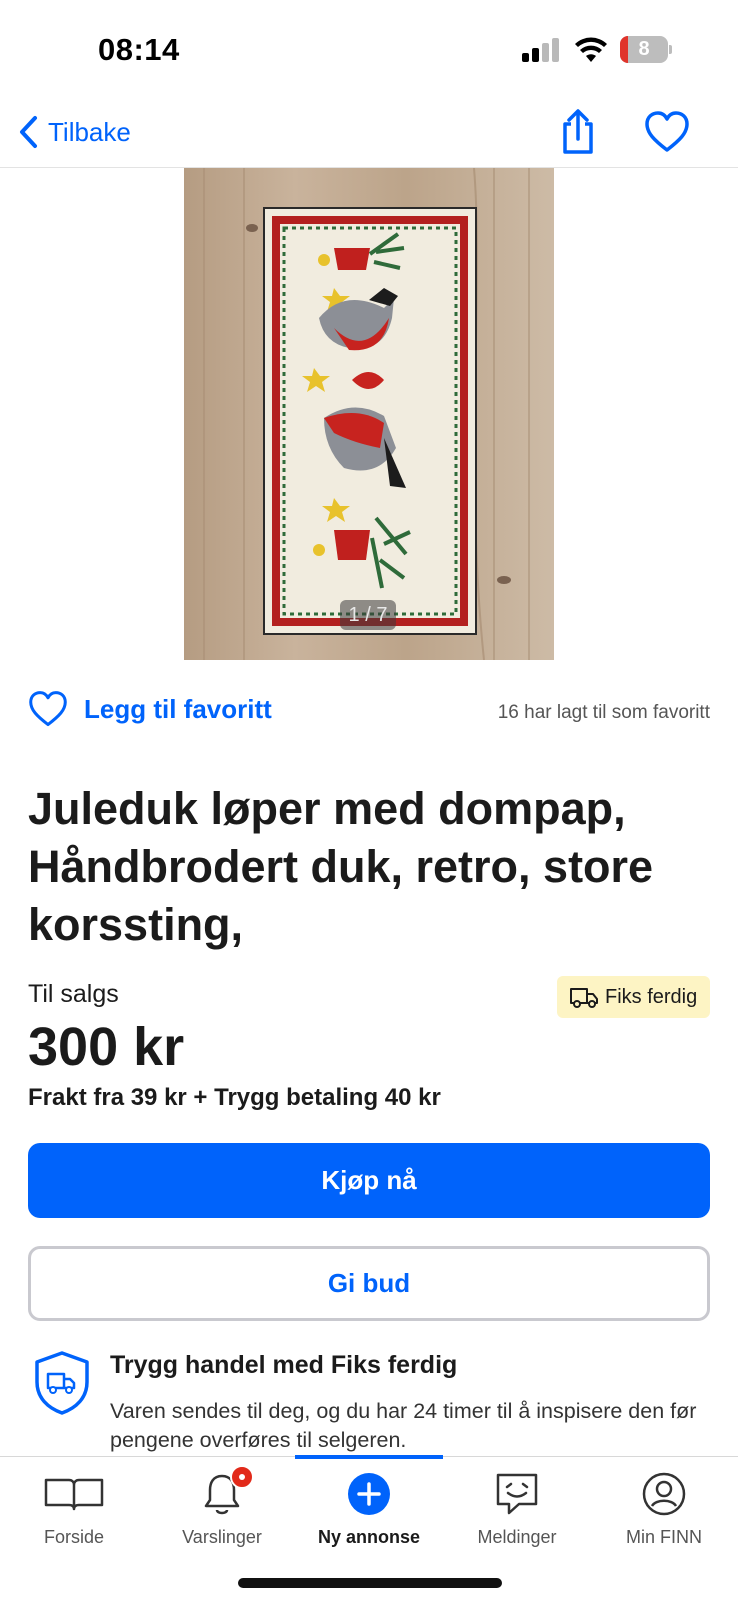 The width and height of the screenshot is (738, 1600). Describe the element at coordinates (178, 708) in the screenshot. I see `add-favorite-label: Legg til favoritt` at that location.